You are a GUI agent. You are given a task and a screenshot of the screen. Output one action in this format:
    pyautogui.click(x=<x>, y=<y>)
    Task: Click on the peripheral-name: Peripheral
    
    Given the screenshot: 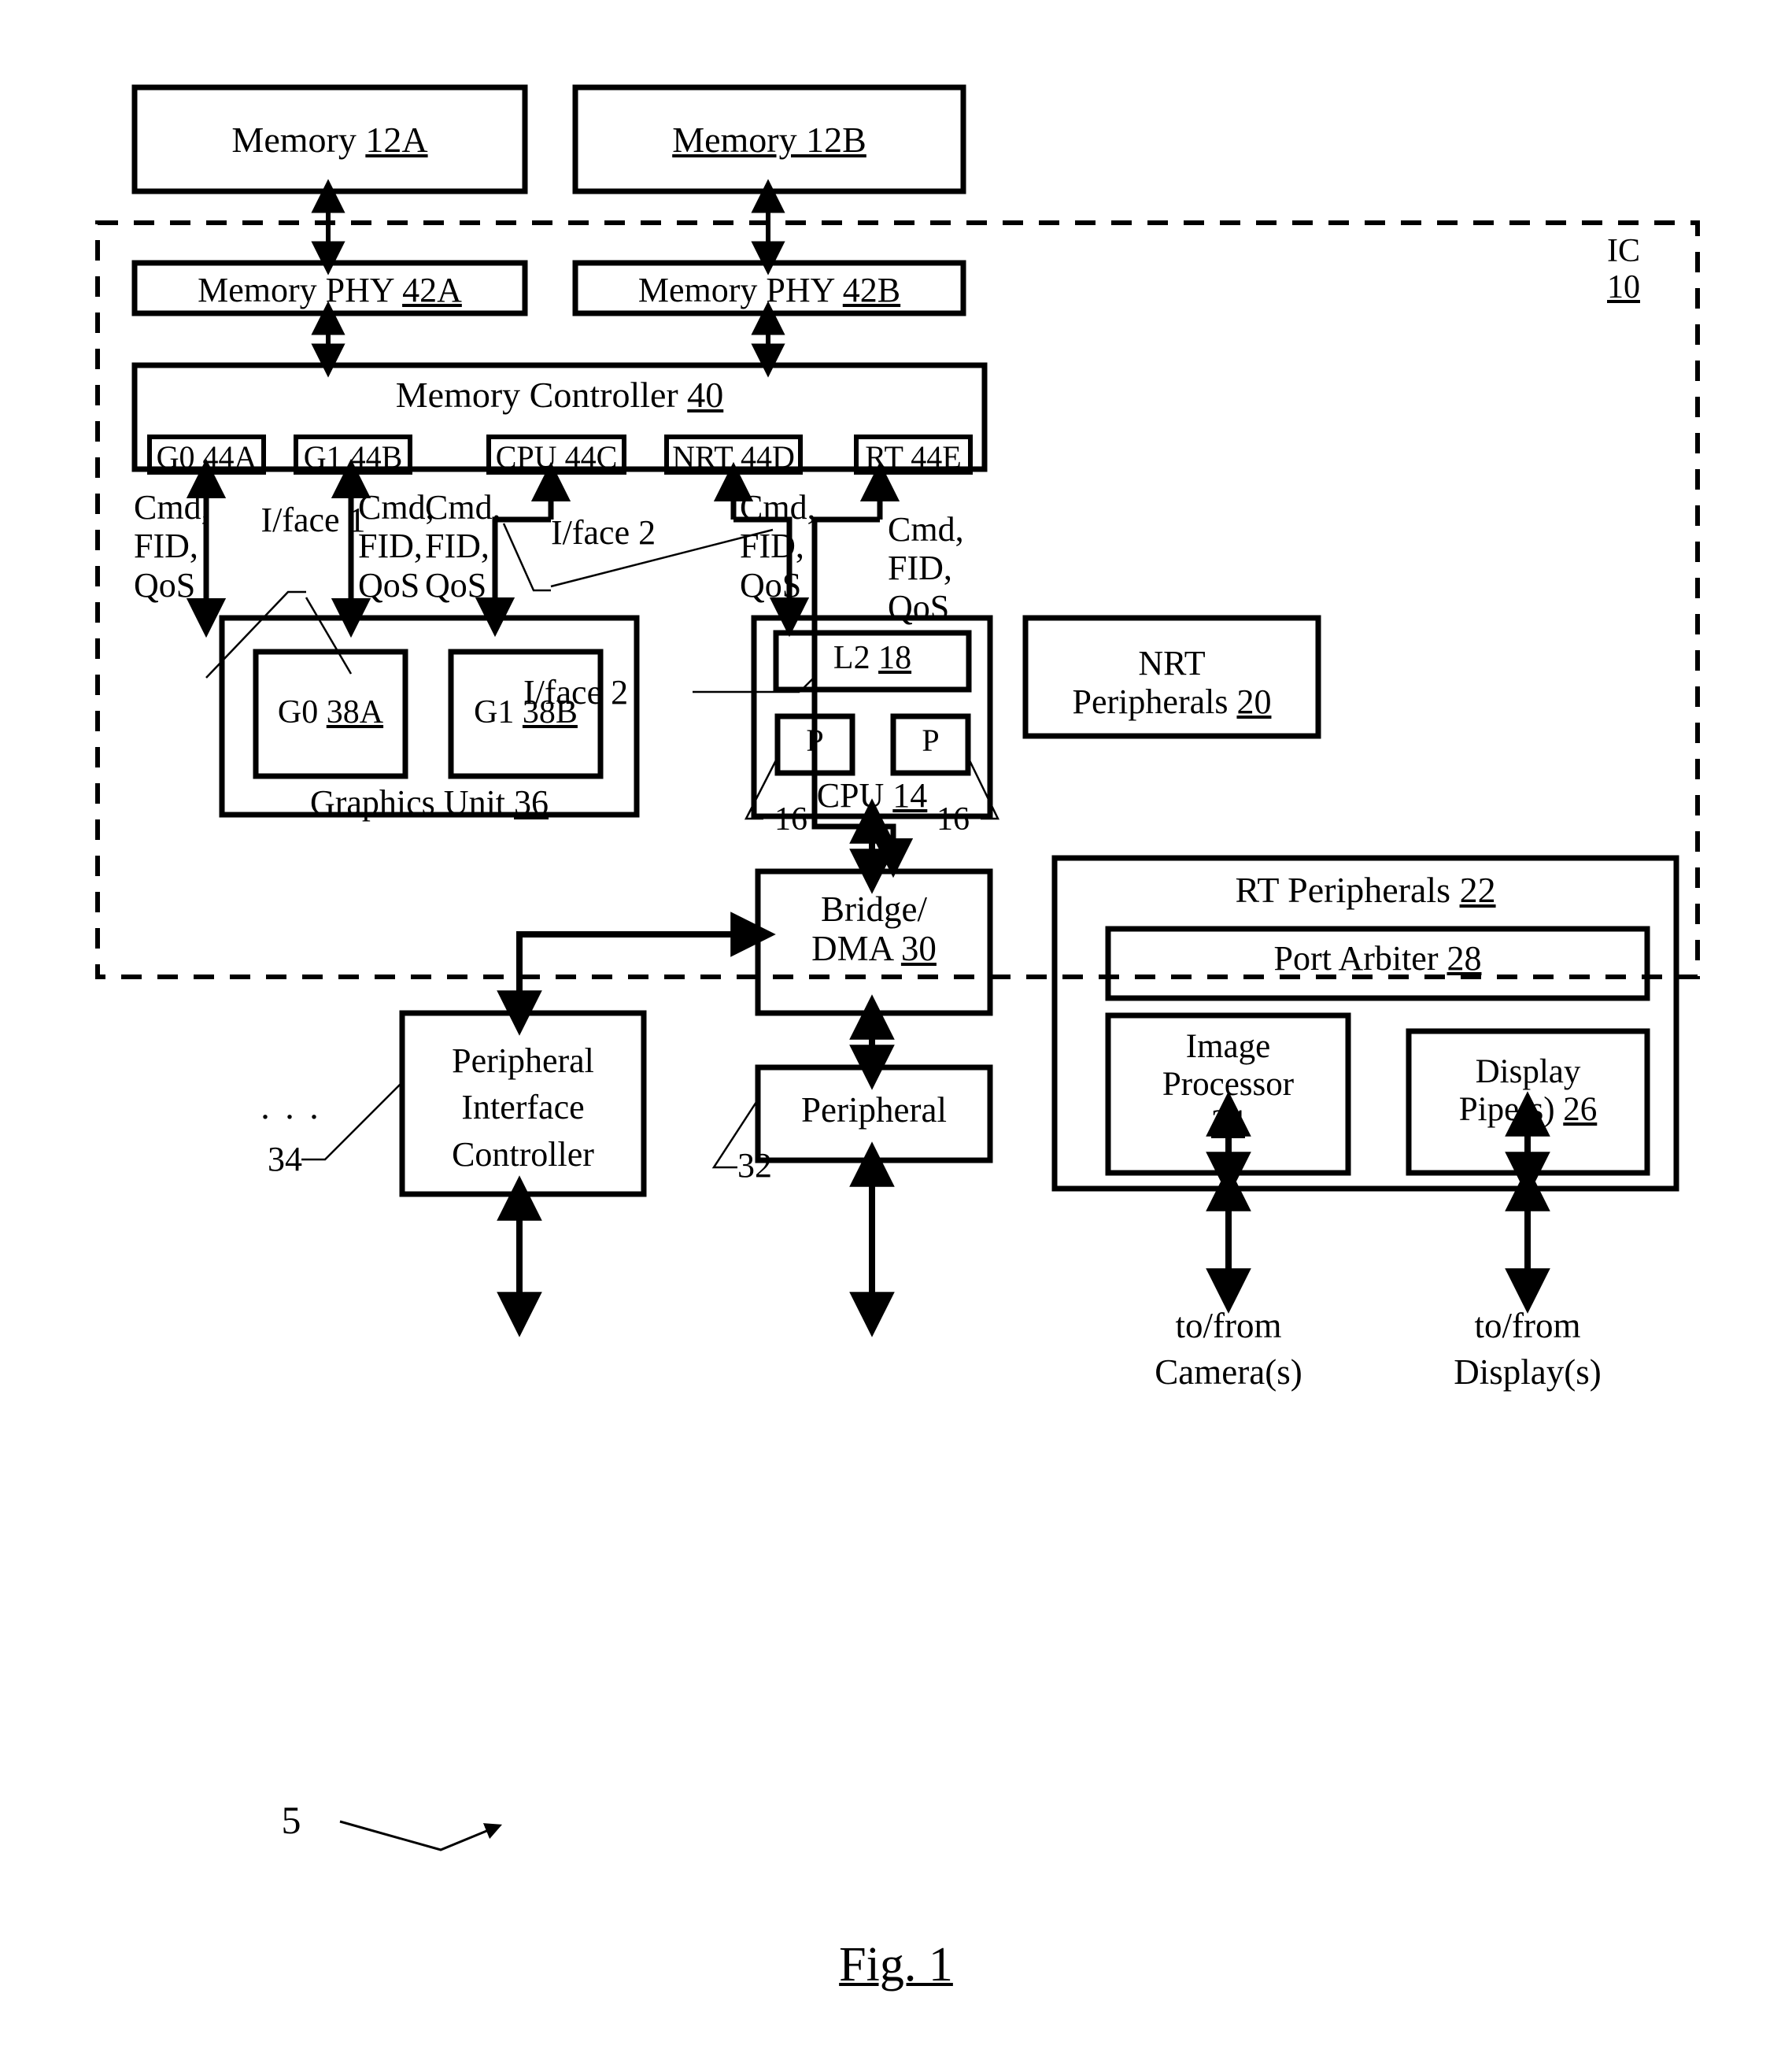 What is the action you would take?
    pyautogui.click(x=874, y=1110)
    